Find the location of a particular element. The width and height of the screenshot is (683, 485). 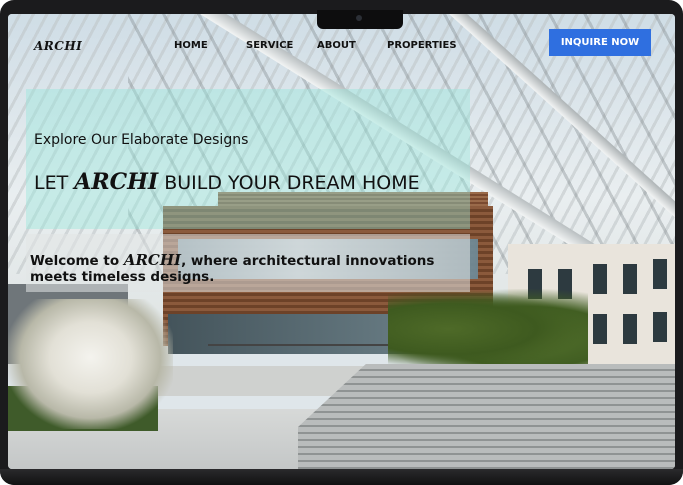

webcam-icon is located at coordinates (359, 18).